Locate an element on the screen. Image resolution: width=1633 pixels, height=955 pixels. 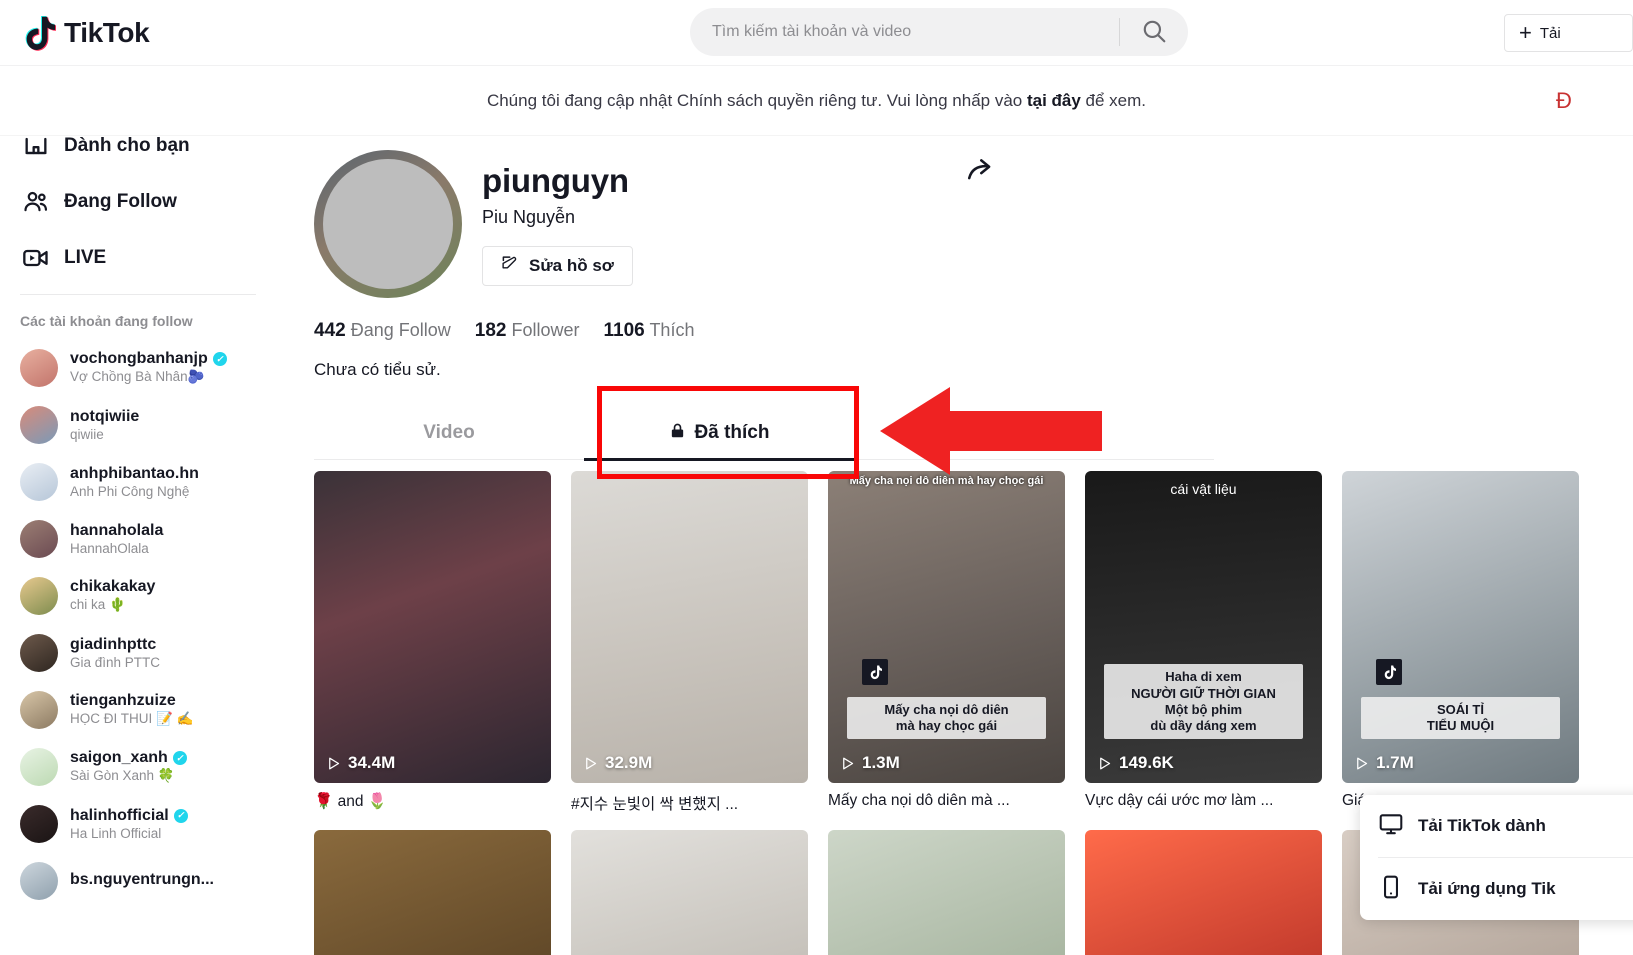
account-nickname: qiwiie is located at coordinates (87, 434).